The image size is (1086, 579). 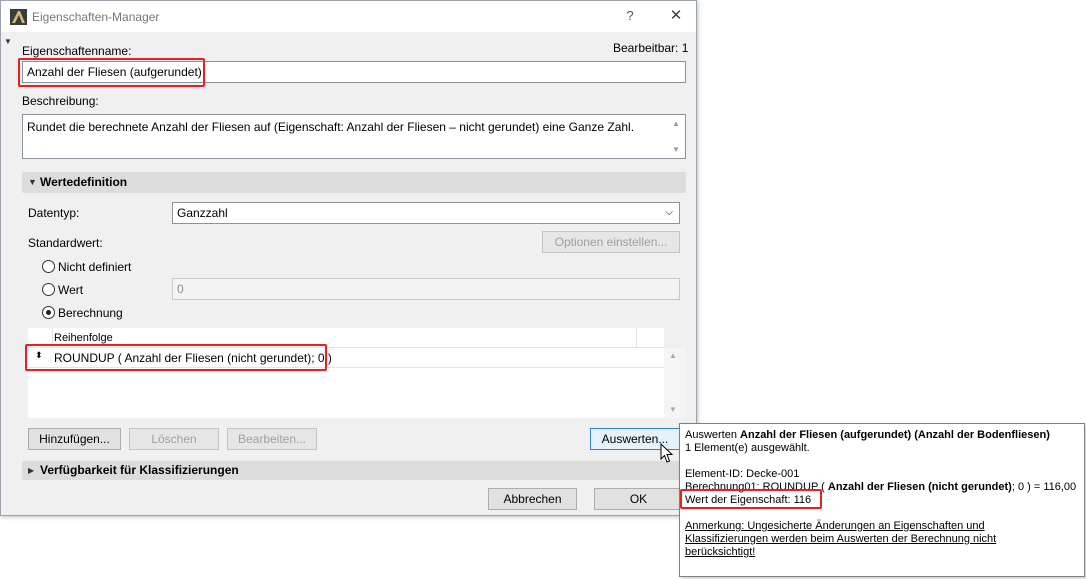 I want to click on help-button: ?, so click(x=630, y=16).